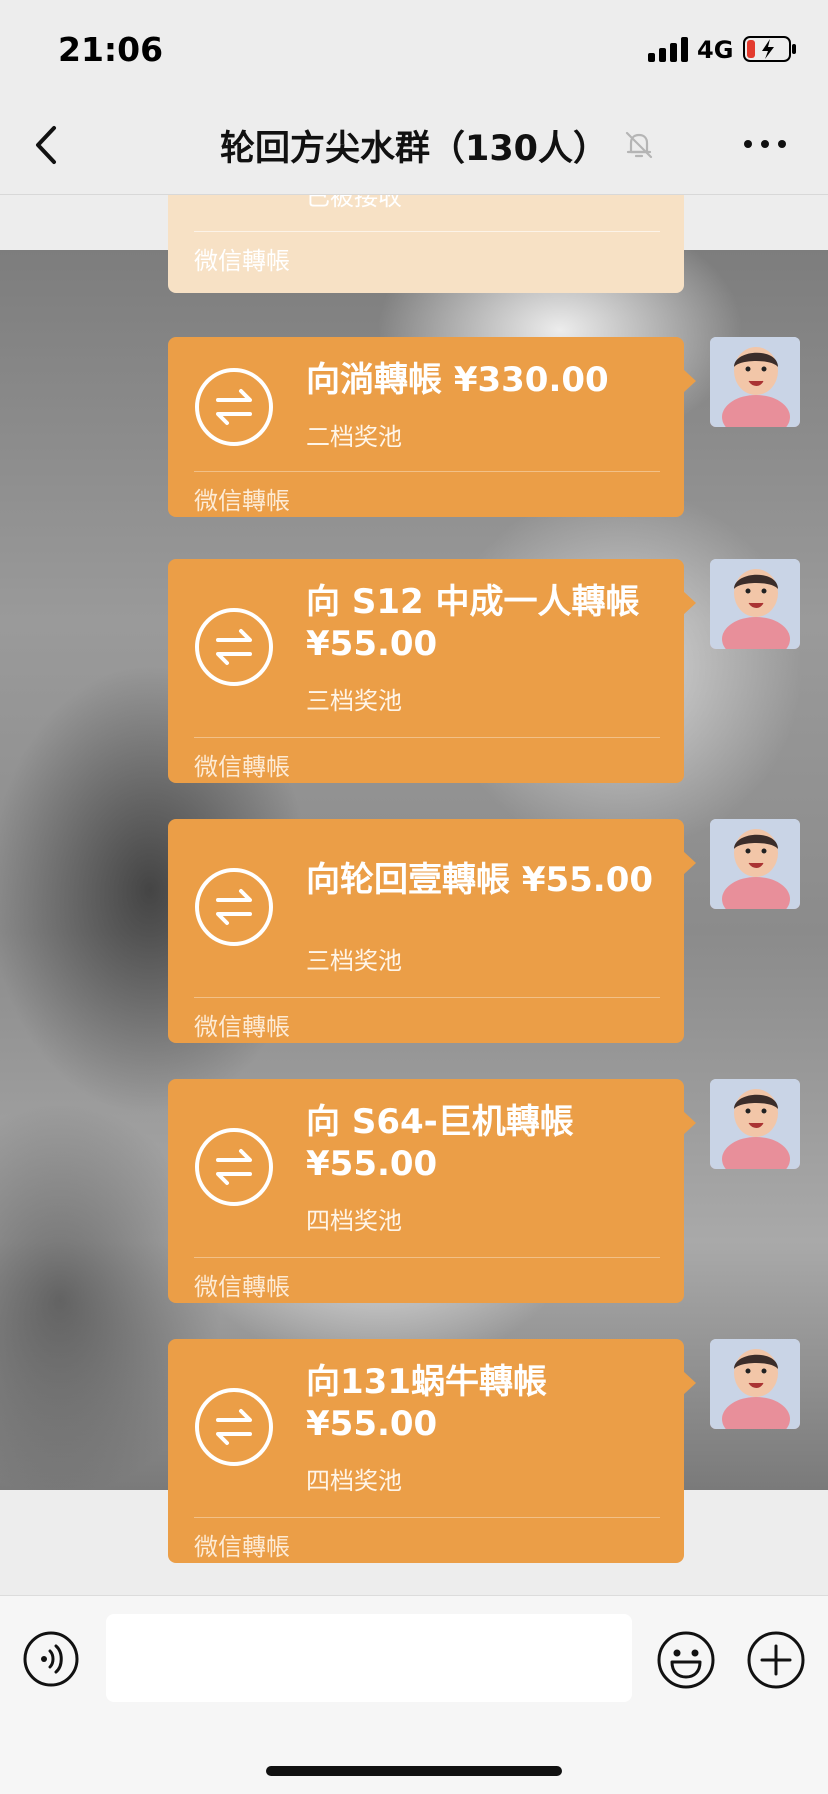  Describe the element at coordinates (715, 50) in the screenshot. I see `network-type: 4G` at that location.